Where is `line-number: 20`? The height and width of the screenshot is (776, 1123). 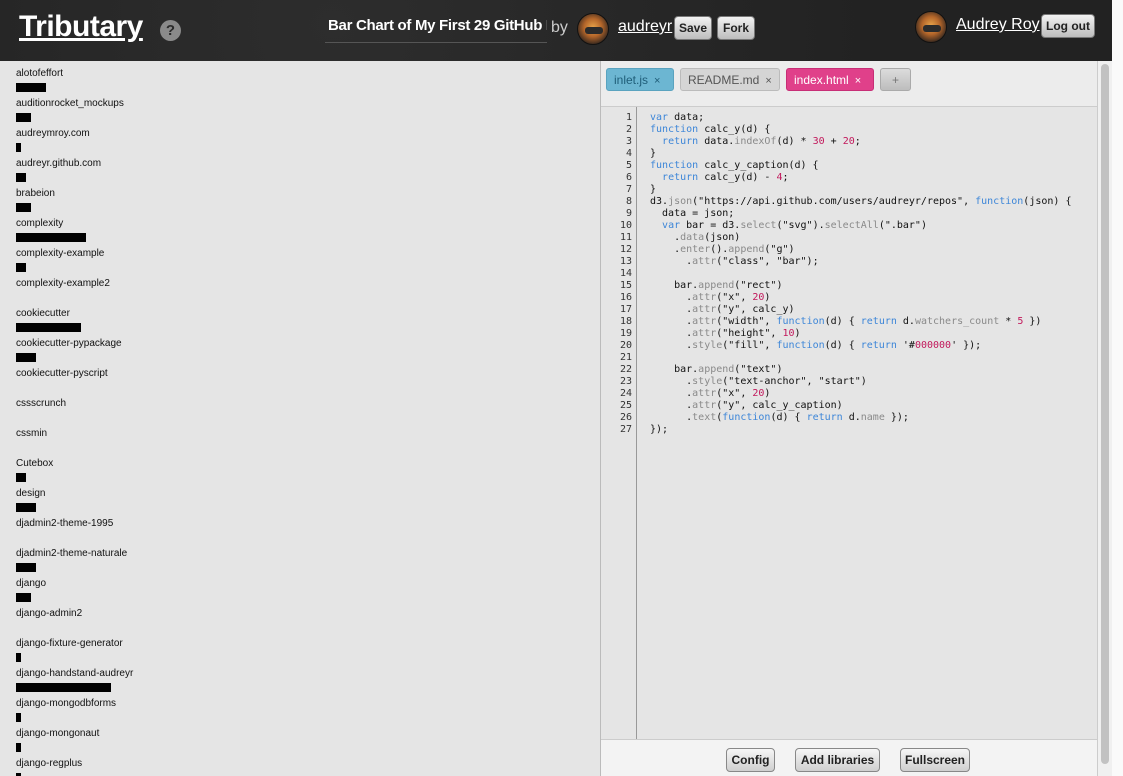 line-number: 20 is located at coordinates (625, 345).